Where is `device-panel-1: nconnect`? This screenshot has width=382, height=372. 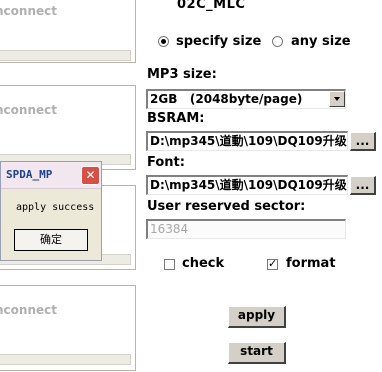
device-panel-1: nconnect is located at coordinates (68, 31).